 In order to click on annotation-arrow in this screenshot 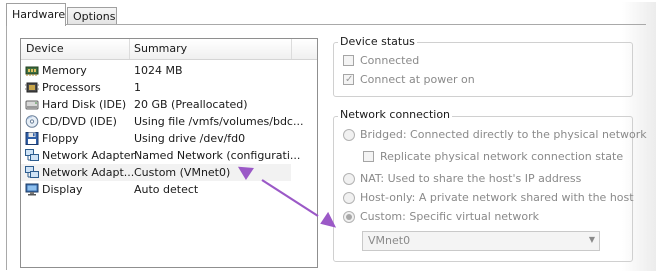, I will do `click(287, 197)`.